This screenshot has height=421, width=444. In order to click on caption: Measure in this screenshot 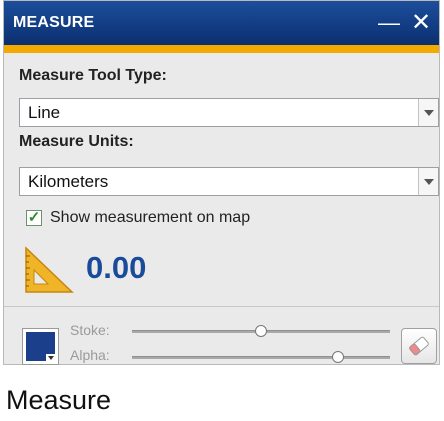, I will do `click(59, 400)`.